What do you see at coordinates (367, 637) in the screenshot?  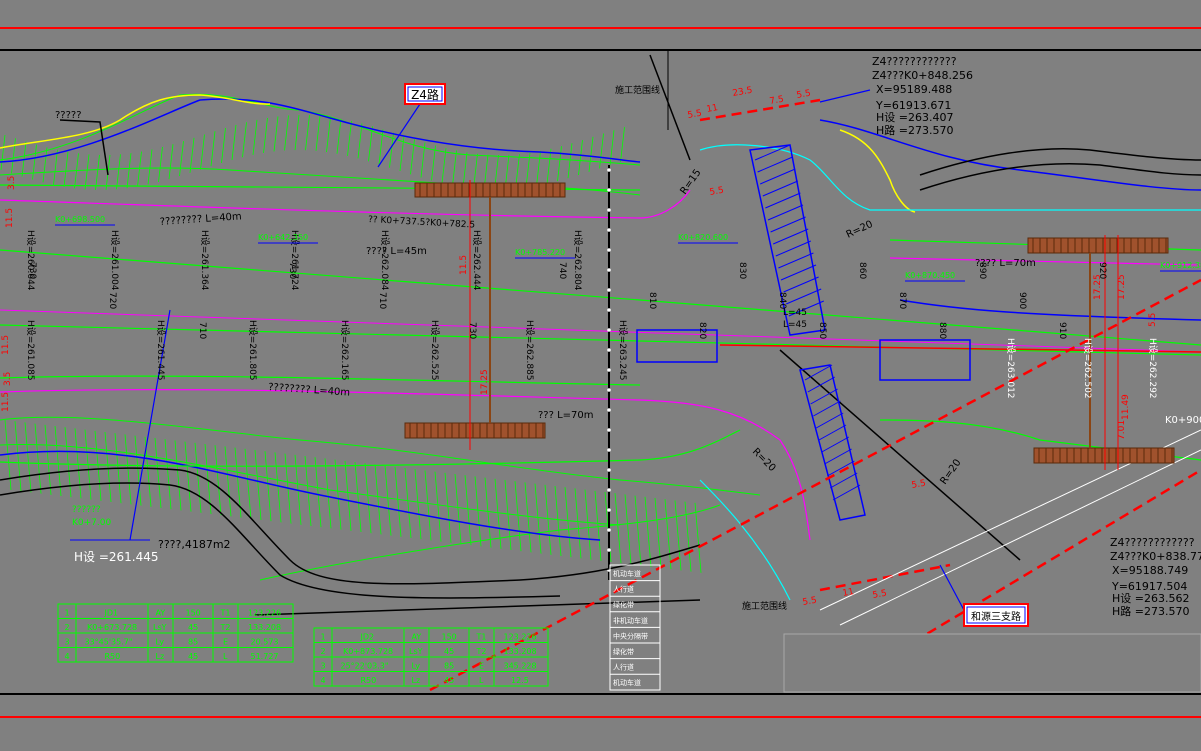 I see `table-cell: JD2` at bounding box center [367, 637].